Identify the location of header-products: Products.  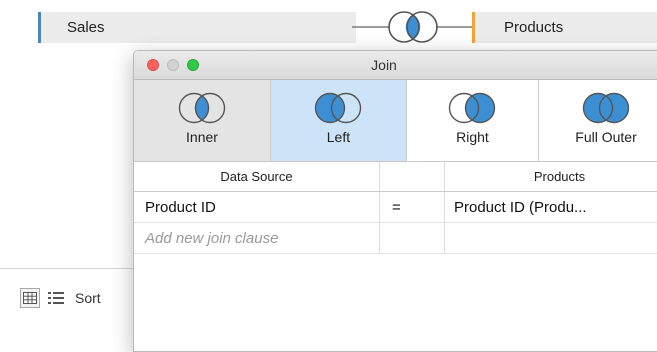
(559, 176).